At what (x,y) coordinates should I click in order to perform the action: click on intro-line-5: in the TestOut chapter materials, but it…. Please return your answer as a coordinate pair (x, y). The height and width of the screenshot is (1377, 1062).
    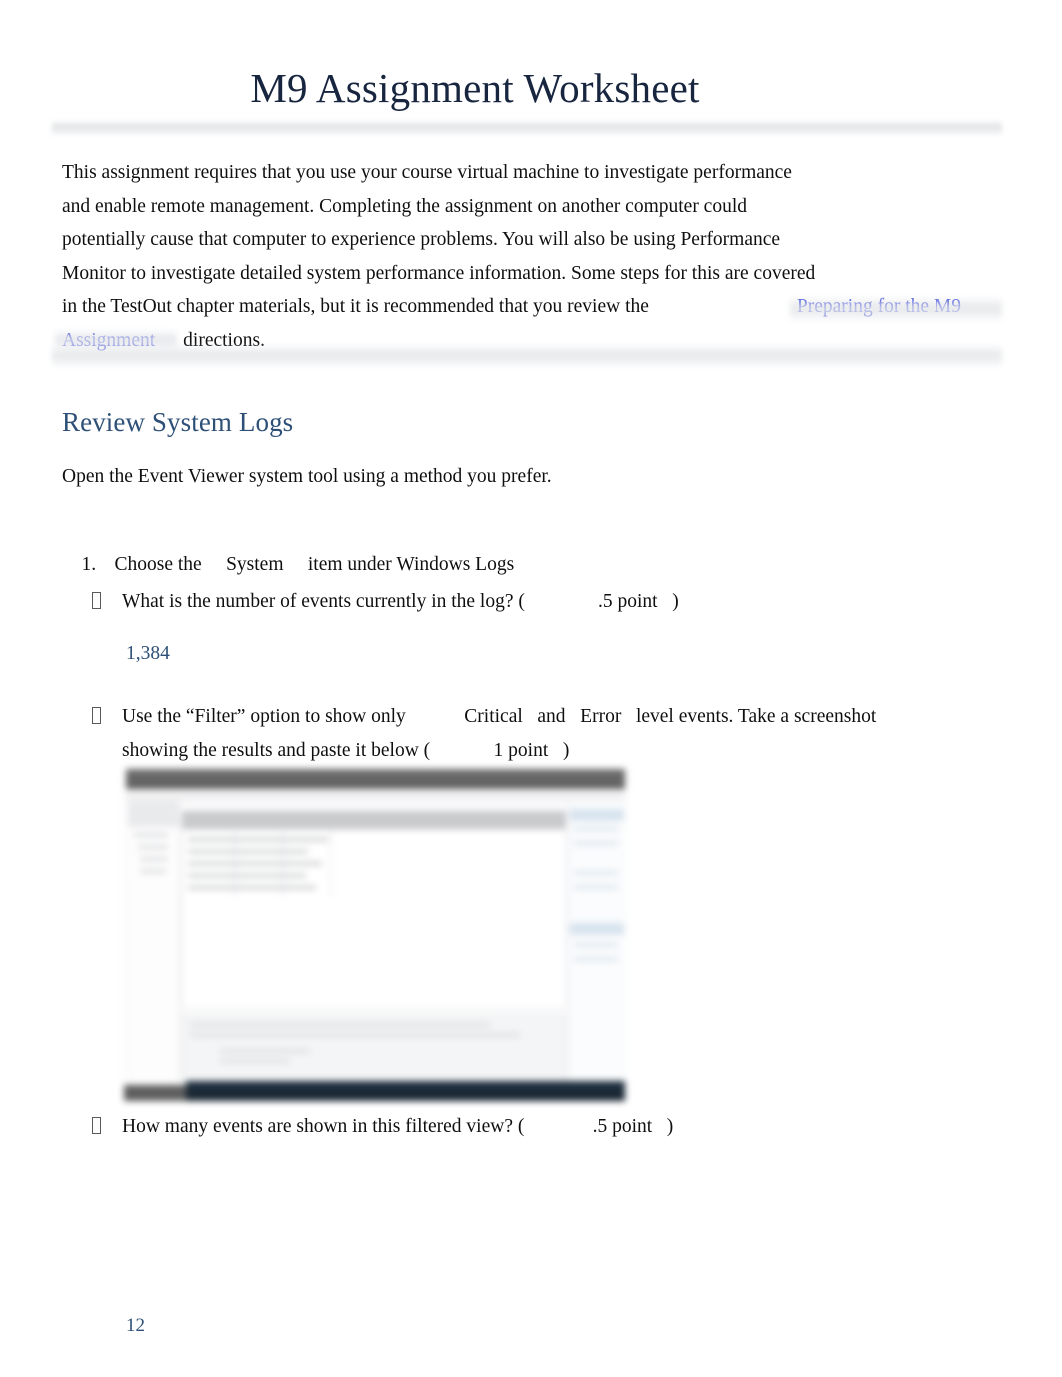
    Looking at the image, I should click on (527, 307).